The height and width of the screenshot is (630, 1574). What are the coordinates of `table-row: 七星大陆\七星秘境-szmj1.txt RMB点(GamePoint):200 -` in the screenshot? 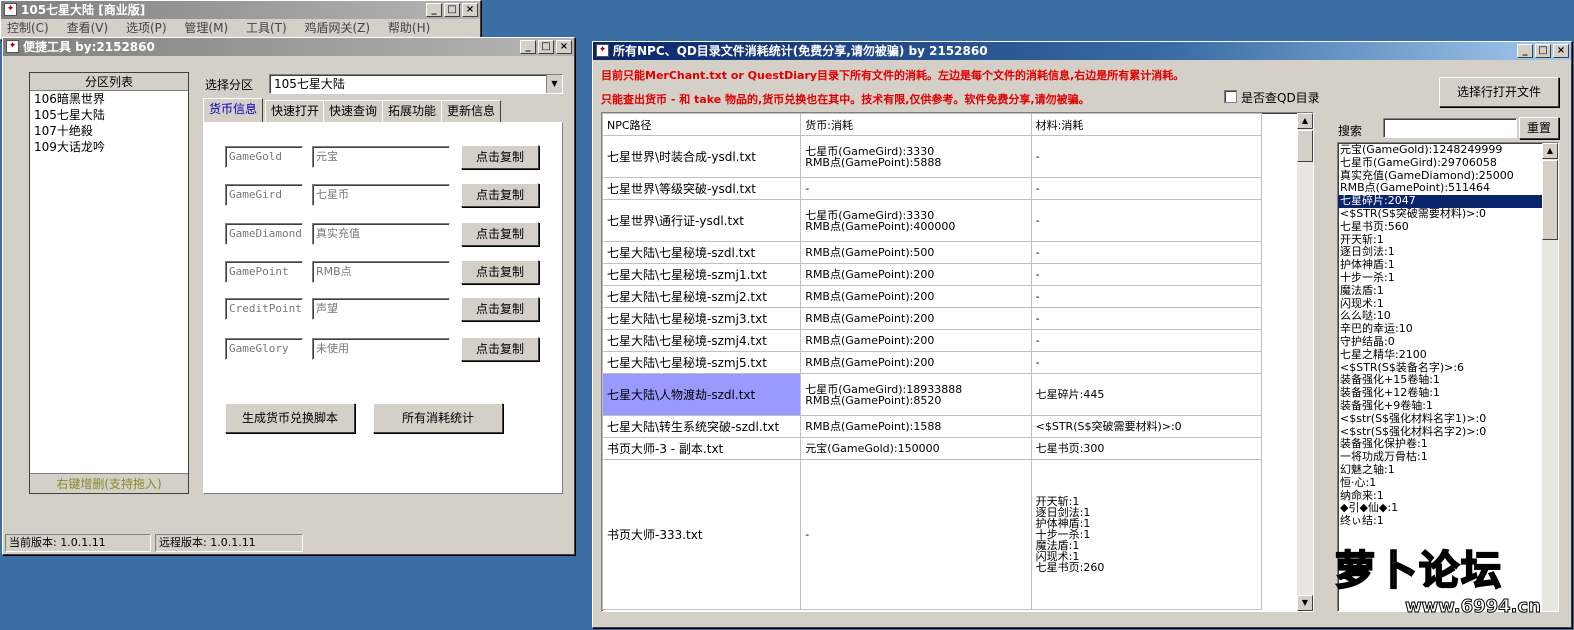 It's located at (932, 274).